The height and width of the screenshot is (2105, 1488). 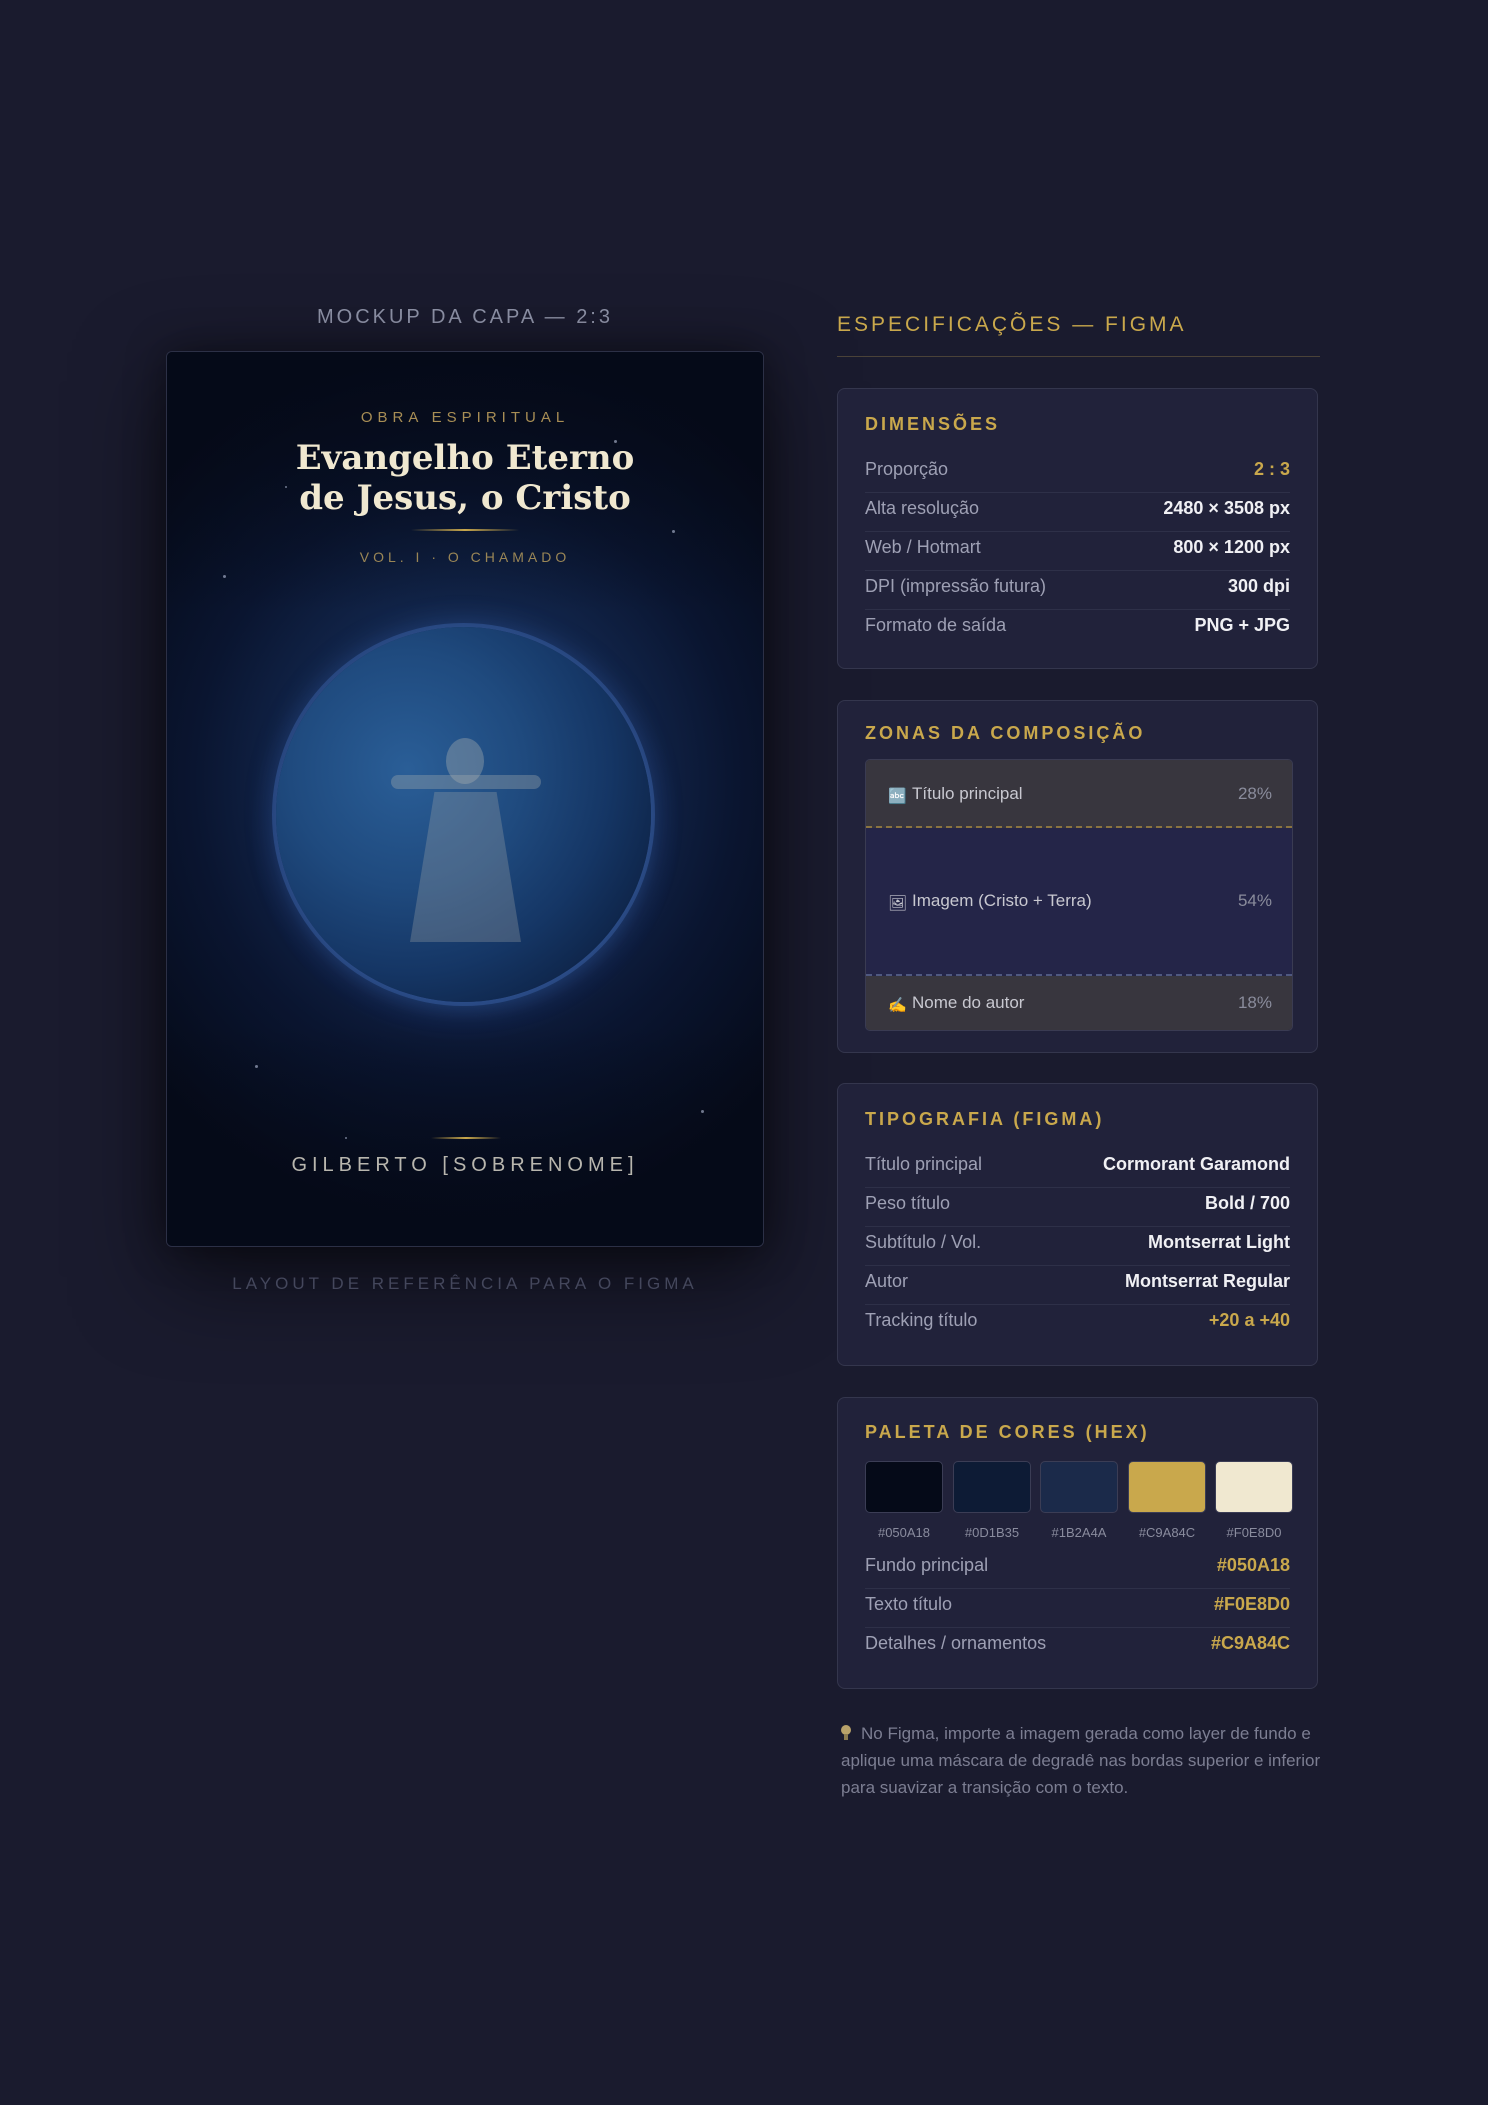 I want to click on spec-label: Proporção, so click(x=907, y=469).